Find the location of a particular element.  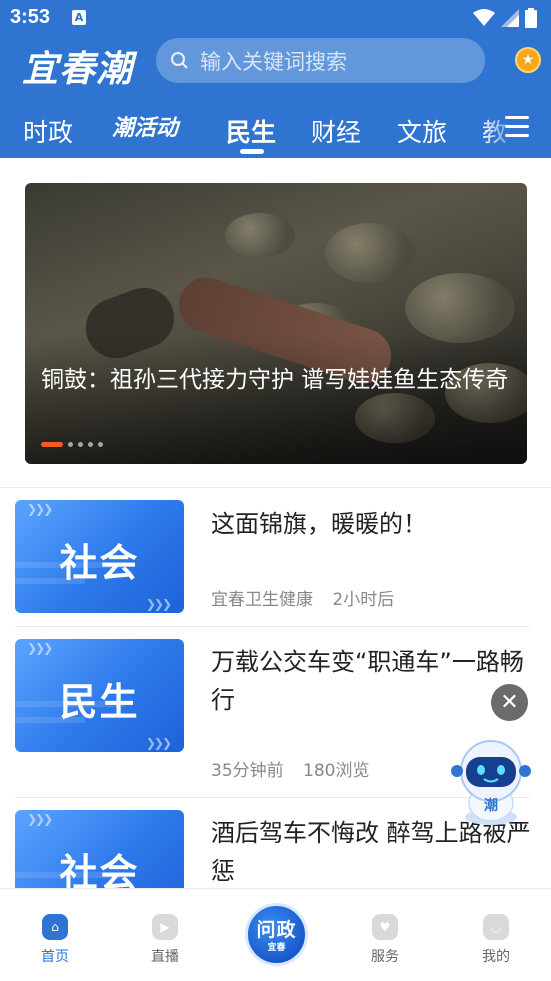

nav-home: ⌂ 首页 is located at coordinates (55, 940).